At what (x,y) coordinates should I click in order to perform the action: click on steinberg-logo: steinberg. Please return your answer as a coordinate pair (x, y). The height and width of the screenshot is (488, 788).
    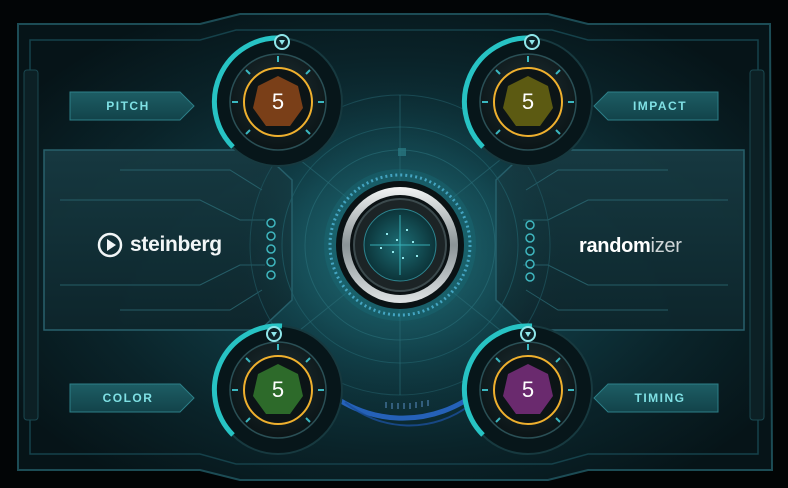
    Looking at the image, I should click on (159, 245).